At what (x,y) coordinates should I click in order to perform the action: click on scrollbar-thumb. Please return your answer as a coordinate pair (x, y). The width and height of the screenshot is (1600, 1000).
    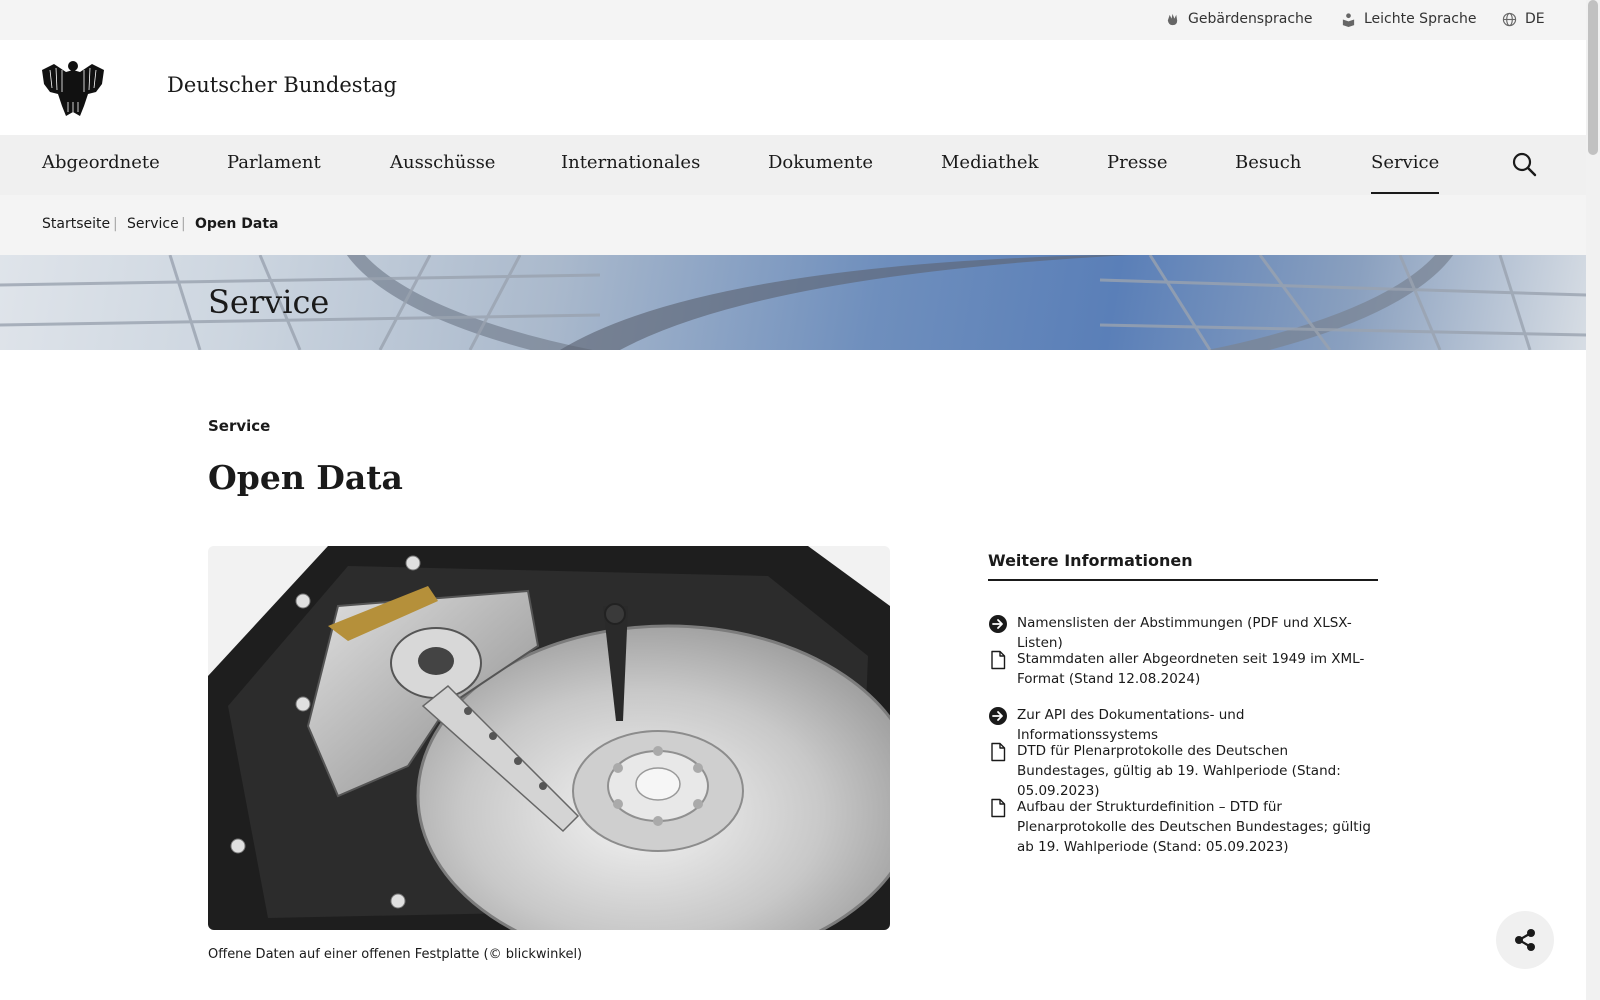
    Looking at the image, I should click on (1593, 77).